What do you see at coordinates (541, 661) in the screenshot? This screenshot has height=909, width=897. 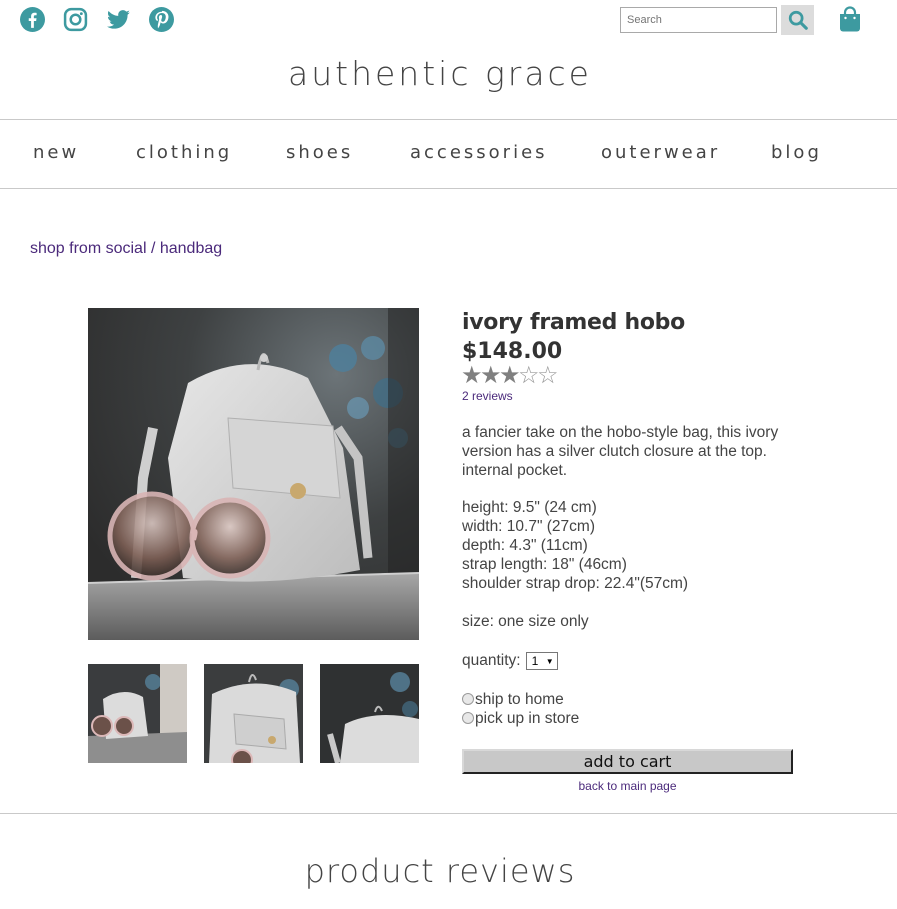 I see `quantity-select: 1 ▼` at bounding box center [541, 661].